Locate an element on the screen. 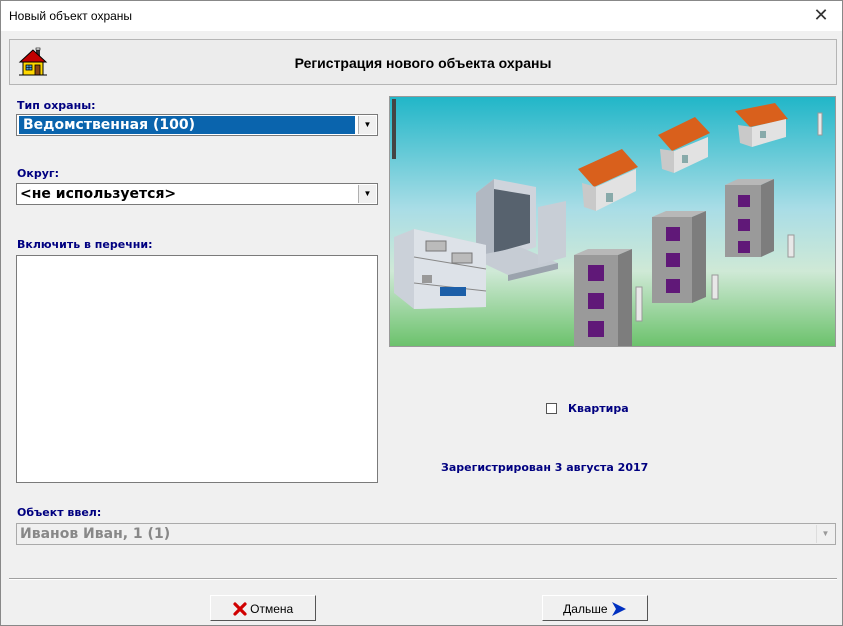 The image size is (843, 626). district-select: <не используется> ▼ is located at coordinates (197, 194).